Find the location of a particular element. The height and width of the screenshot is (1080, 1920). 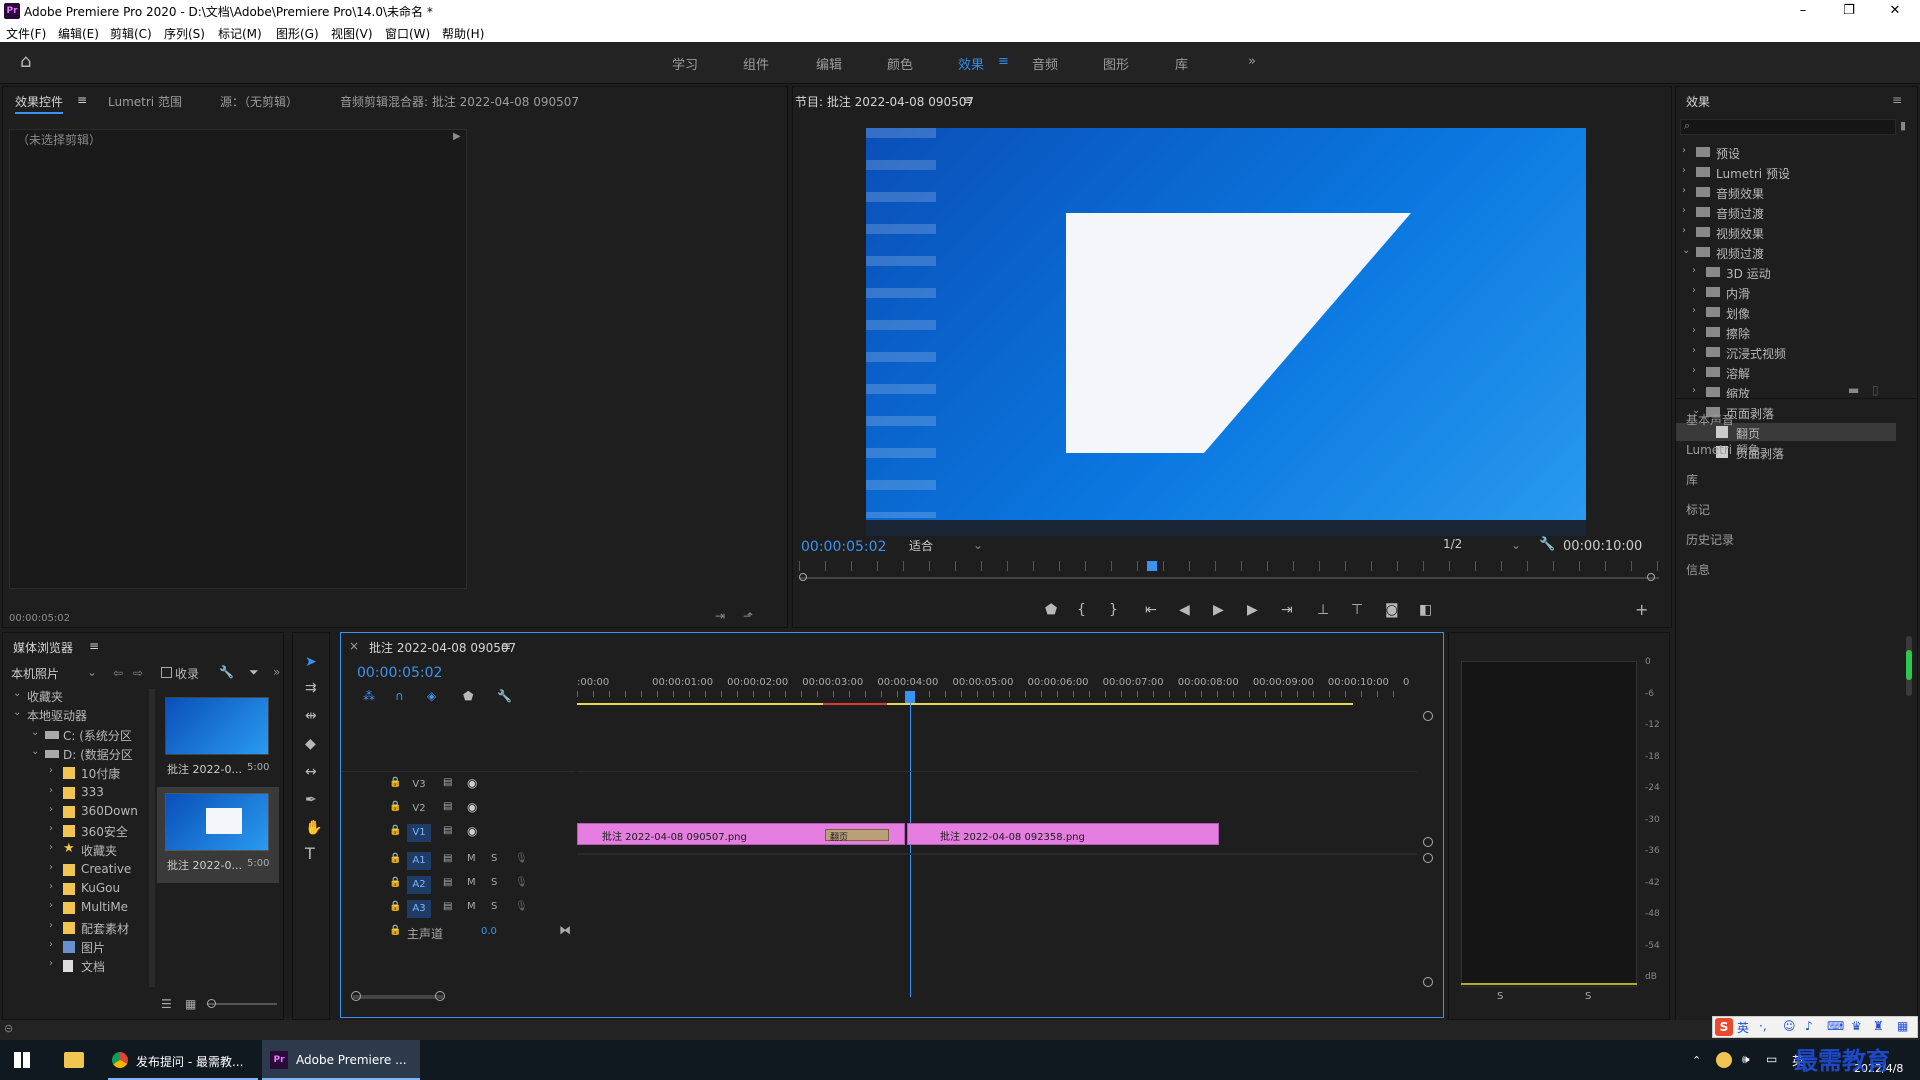

thumb-size-slider is located at coordinates (242, 1004).